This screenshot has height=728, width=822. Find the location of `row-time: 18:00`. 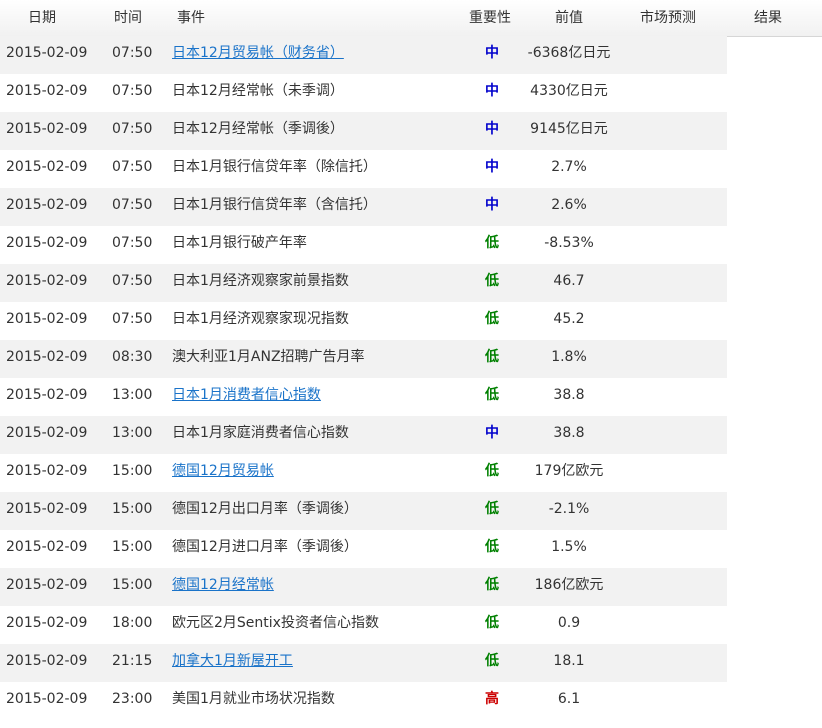

row-time: 18:00 is located at coordinates (132, 623).